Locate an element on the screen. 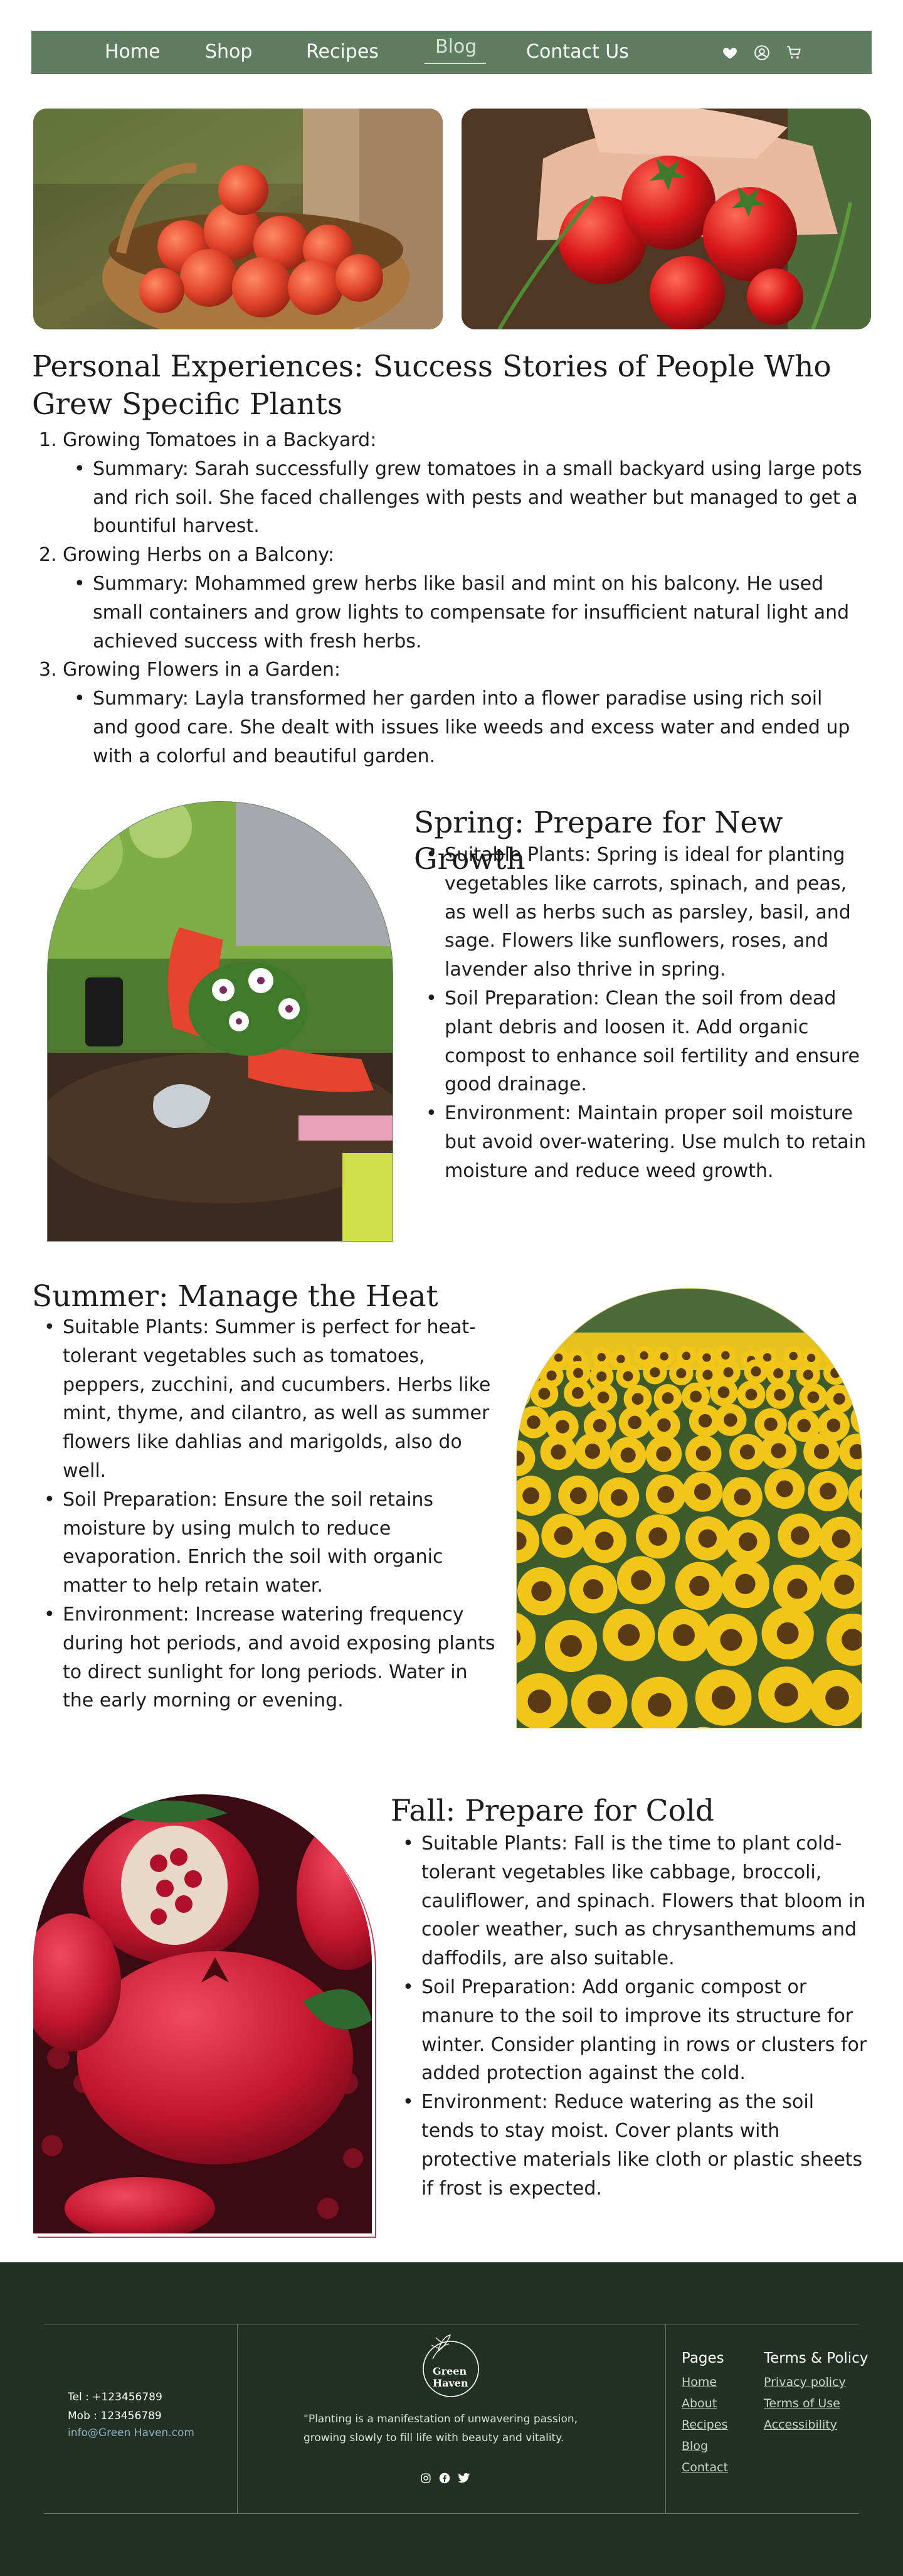 This screenshot has width=903, height=2576. instagram-icon is located at coordinates (425, 2478).